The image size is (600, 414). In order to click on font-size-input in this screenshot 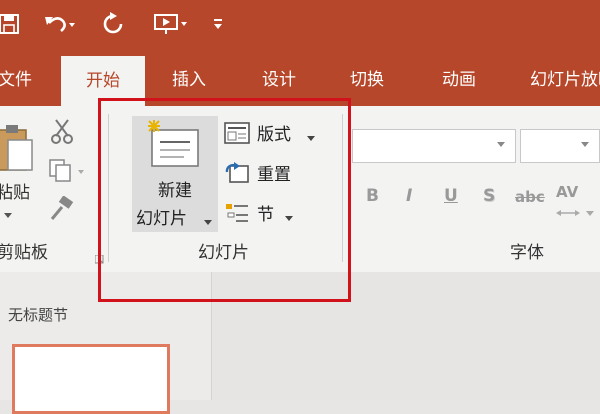, I will do `click(560, 146)`.